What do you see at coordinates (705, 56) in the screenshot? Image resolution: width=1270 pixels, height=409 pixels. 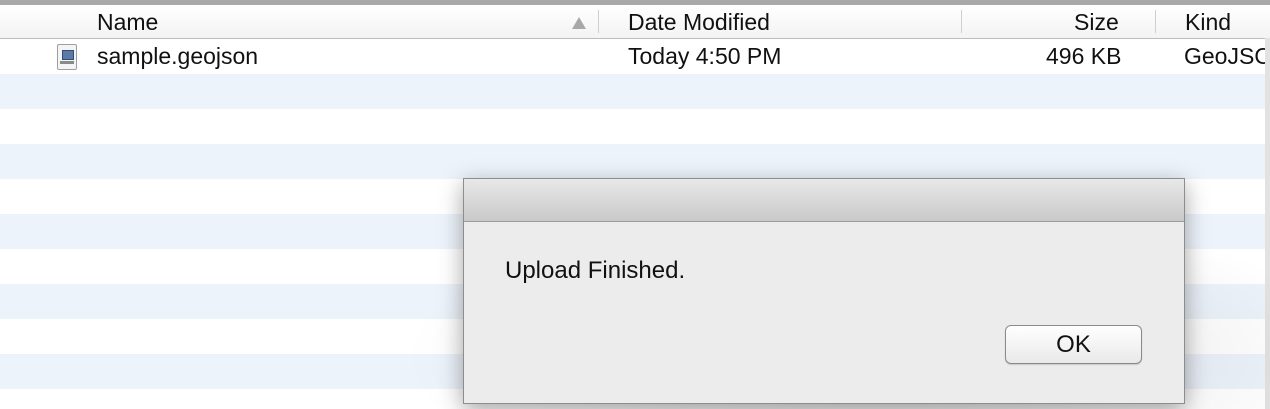 I see `file-date-modified: Today 4:50 PM` at bounding box center [705, 56].